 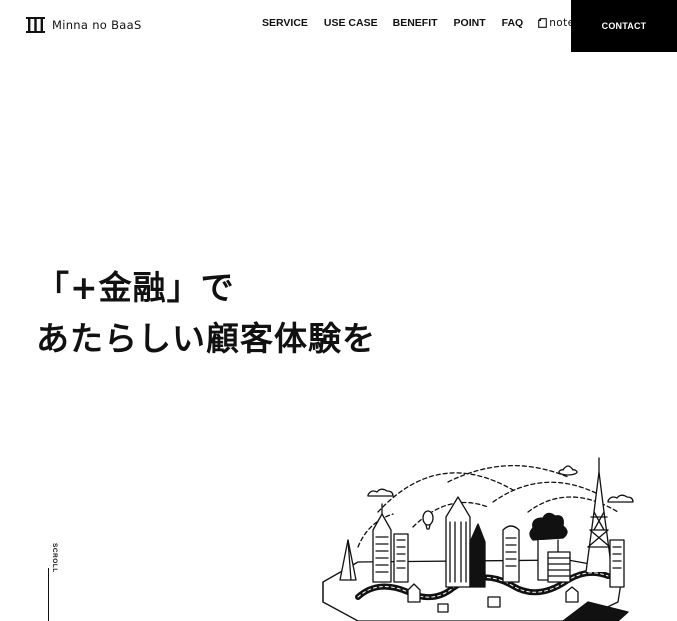 What do you see at coordinates (54, 558) in the screenshot?
I see `scroll-label: SCROLL` at bounding box center [54, 558].